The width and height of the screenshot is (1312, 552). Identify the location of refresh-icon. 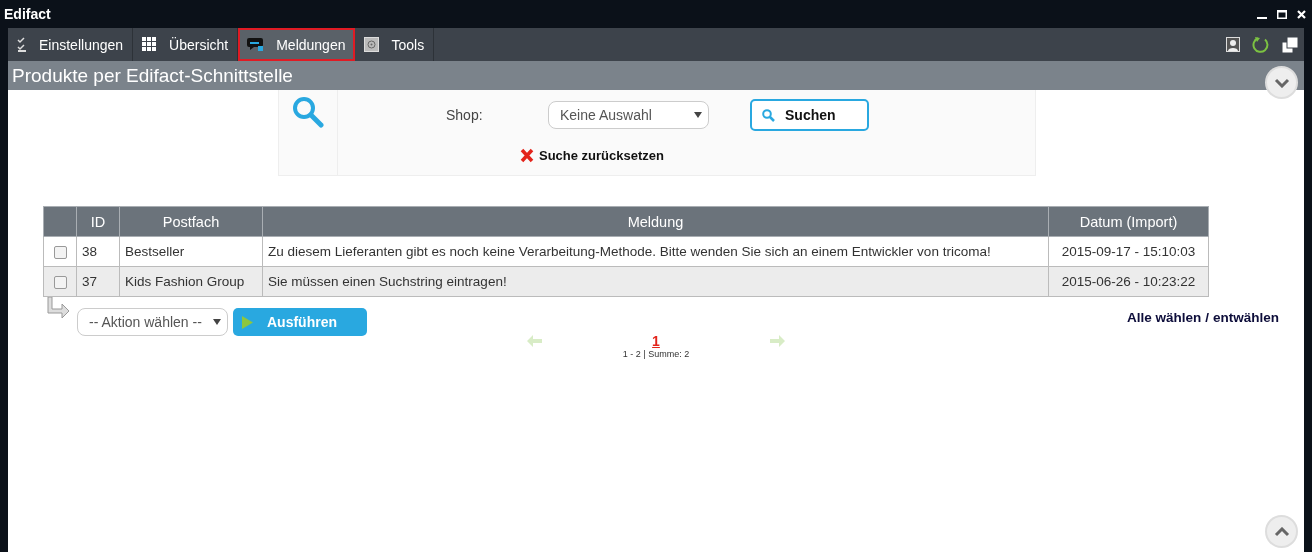
(1261, 44).